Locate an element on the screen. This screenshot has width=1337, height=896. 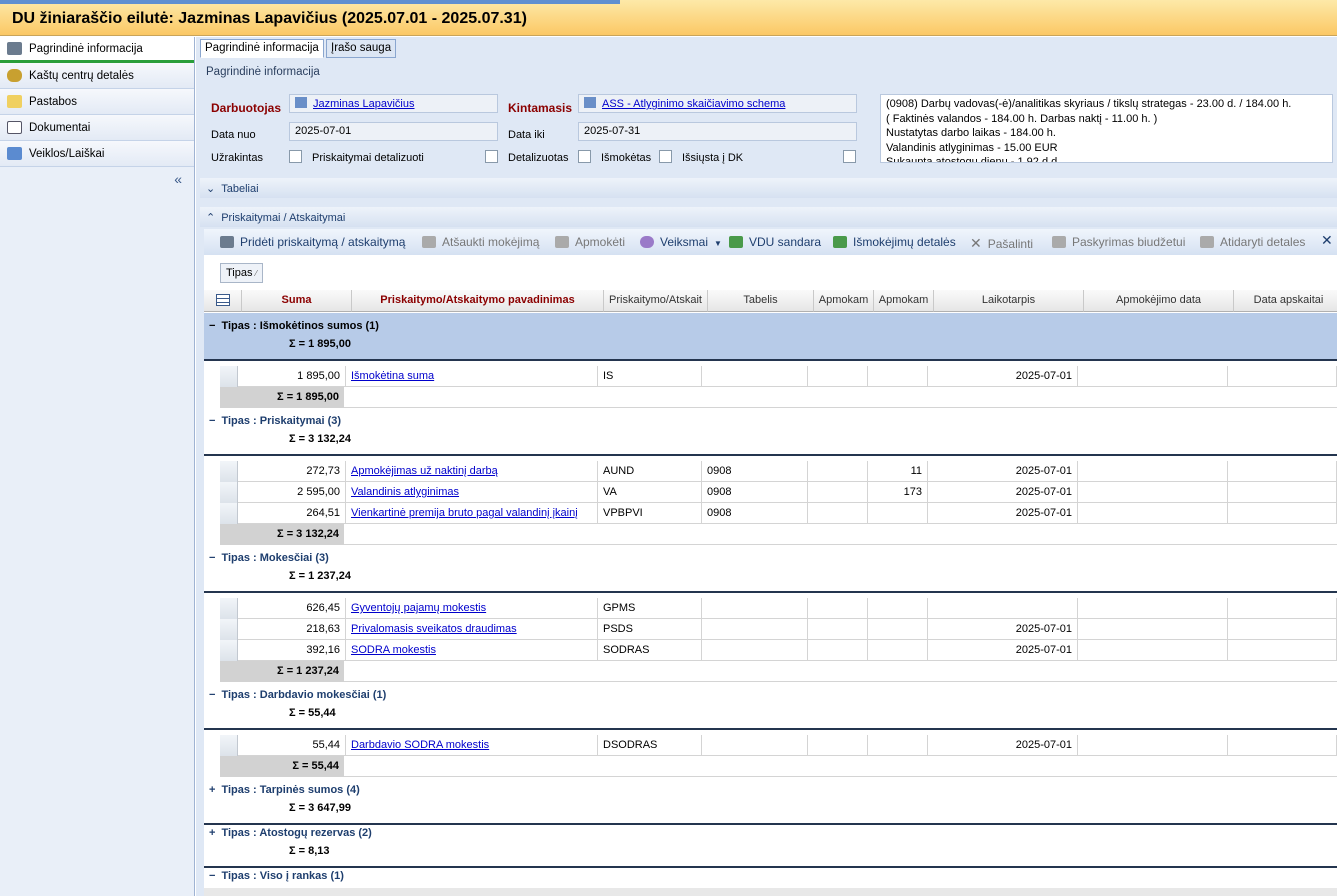
employee-field: Jazminas Lapavičius is located at coordinates (393, 103).